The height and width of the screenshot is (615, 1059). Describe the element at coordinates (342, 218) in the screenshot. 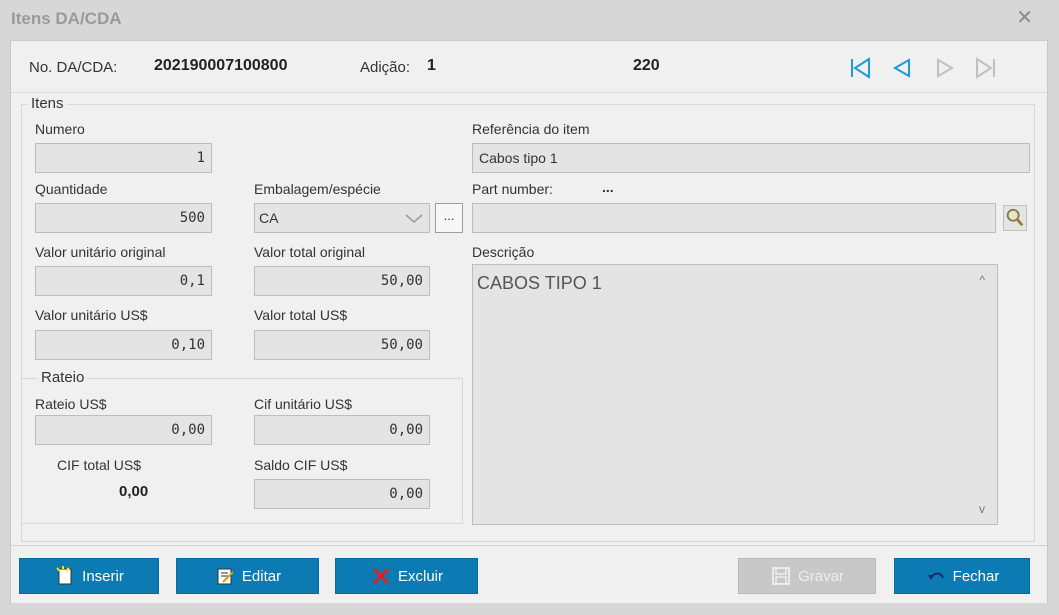

I see `embalagem-select: CA` at that location.